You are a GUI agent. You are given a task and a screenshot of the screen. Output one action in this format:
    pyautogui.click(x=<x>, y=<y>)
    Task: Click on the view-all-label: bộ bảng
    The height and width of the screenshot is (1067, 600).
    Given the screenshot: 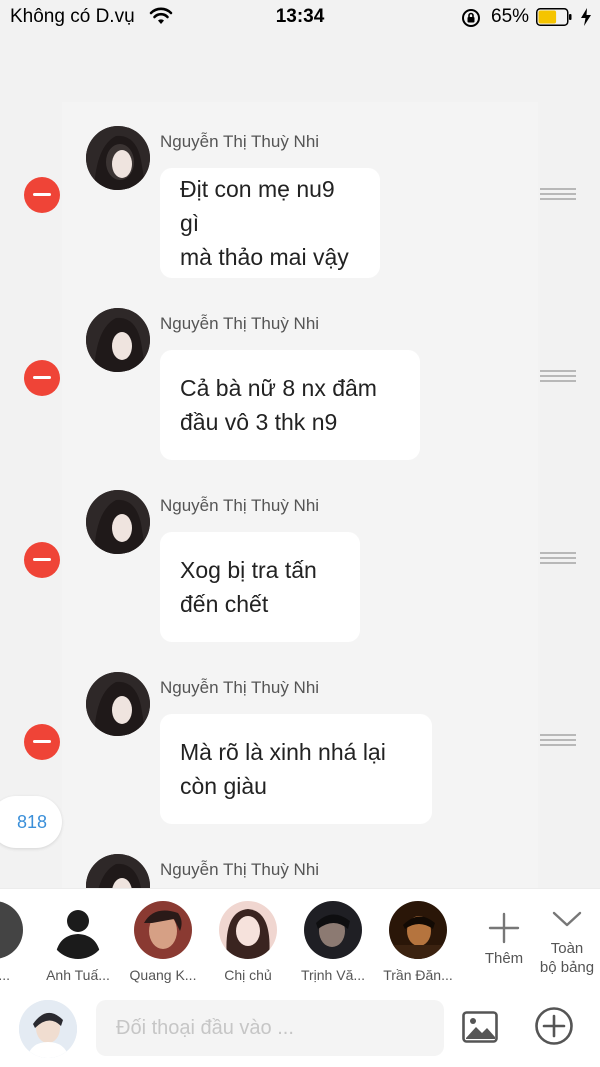 What is the action you would take?
    pyautogui.click(x=567, y=967)
    